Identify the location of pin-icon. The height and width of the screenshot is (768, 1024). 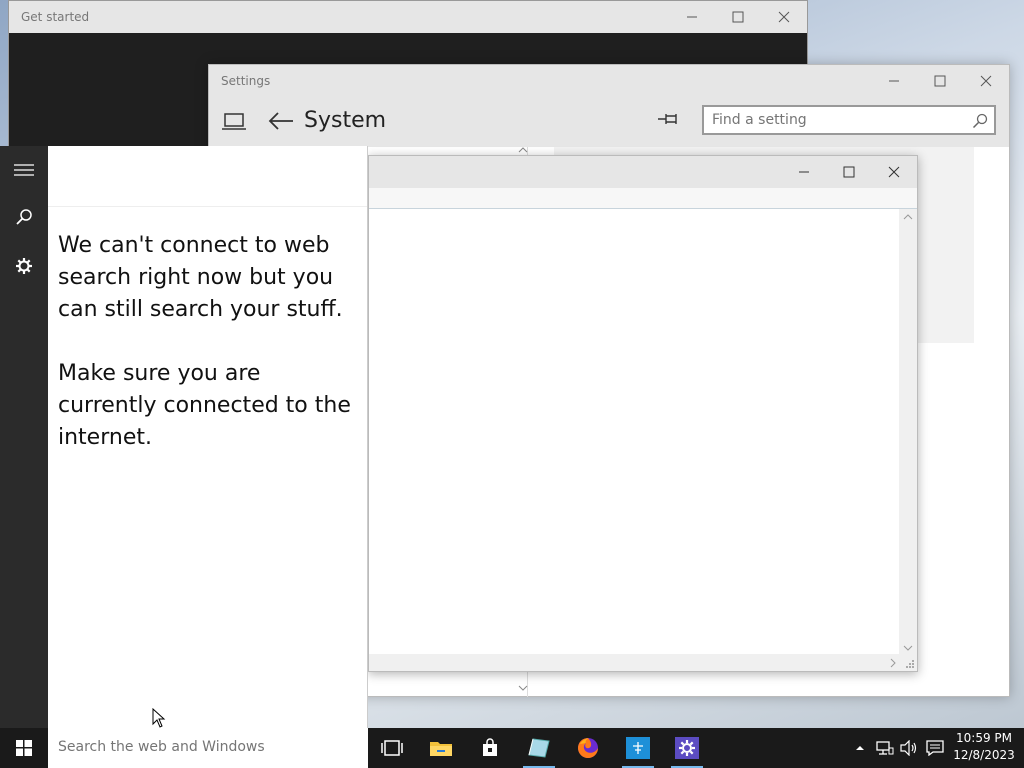
(668, 119).